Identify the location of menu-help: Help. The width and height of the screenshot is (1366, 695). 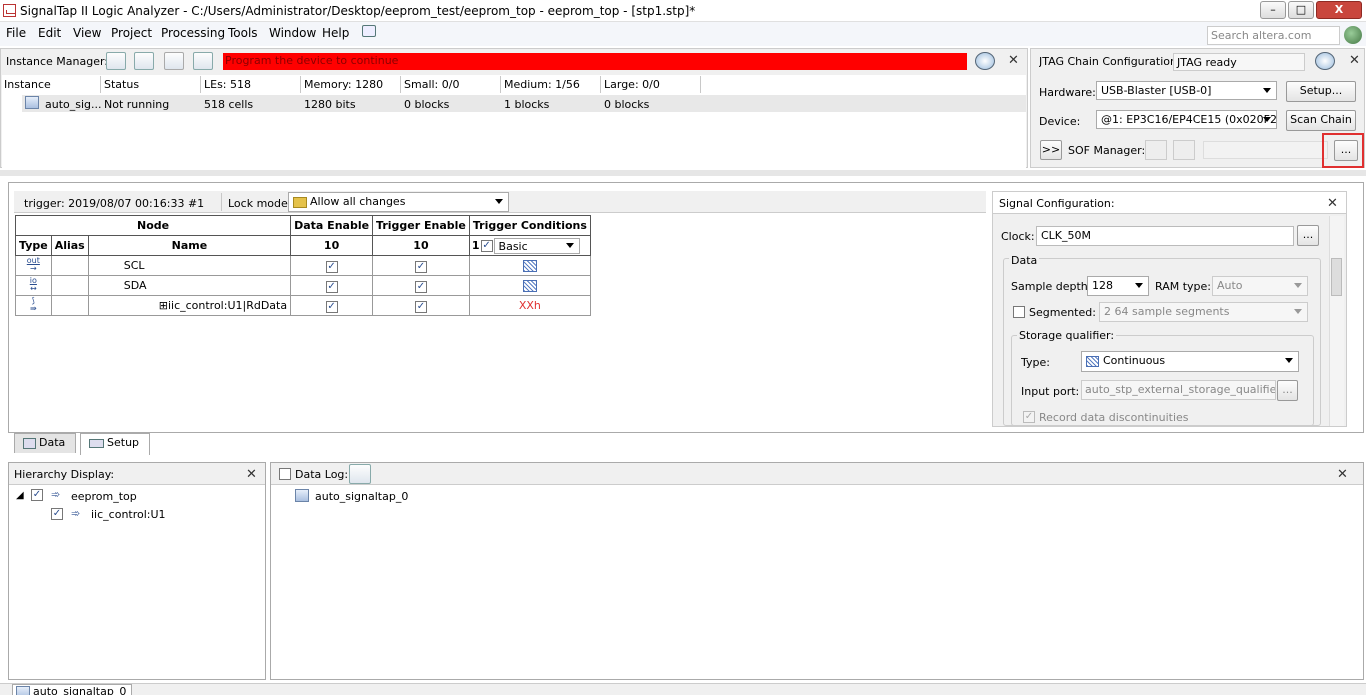
(335, 33).